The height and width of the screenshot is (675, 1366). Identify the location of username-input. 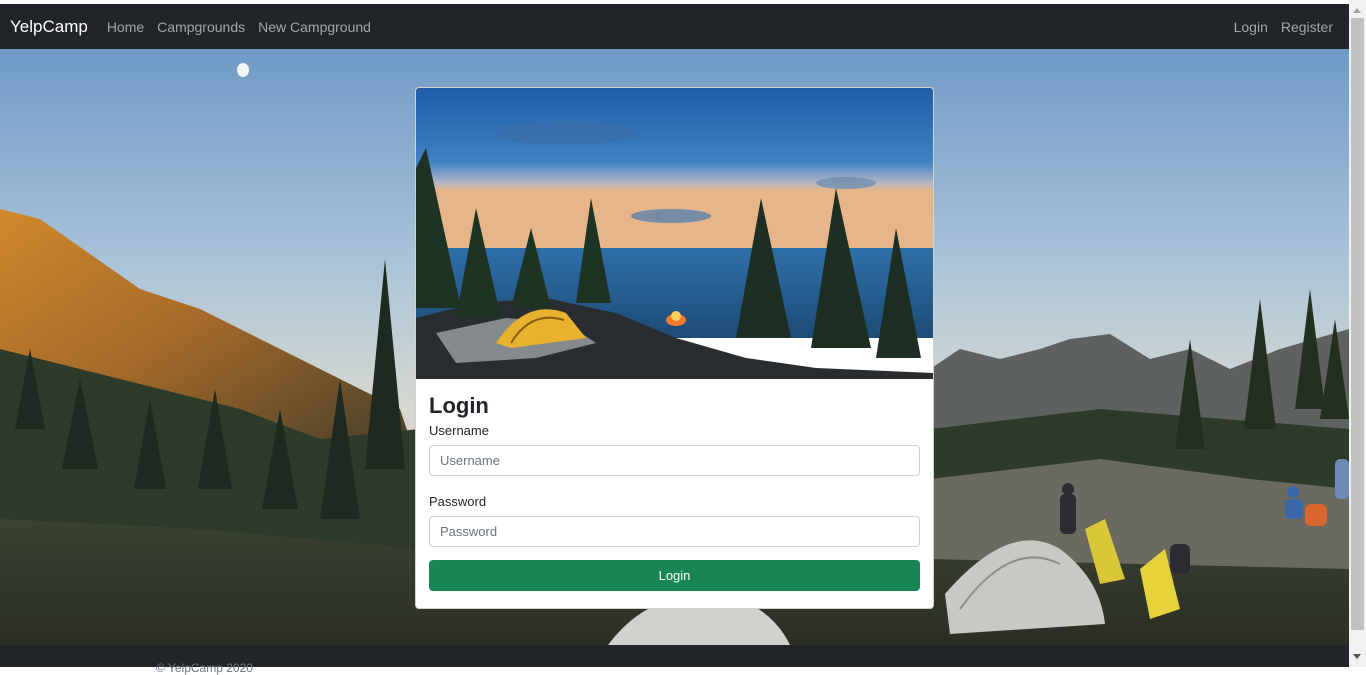
(674, 460).